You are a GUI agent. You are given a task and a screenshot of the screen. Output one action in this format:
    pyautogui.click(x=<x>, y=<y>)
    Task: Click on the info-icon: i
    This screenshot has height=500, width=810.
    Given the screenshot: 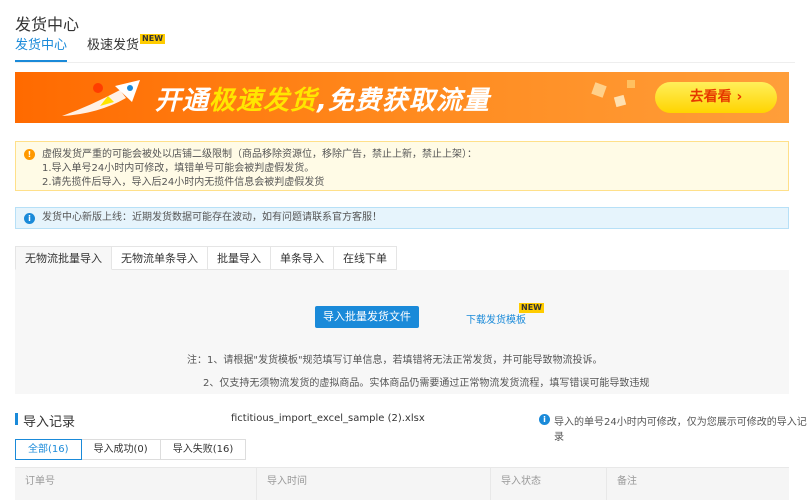 What is the action you would take?
    pyautogui.click(x=29, y=218)
    